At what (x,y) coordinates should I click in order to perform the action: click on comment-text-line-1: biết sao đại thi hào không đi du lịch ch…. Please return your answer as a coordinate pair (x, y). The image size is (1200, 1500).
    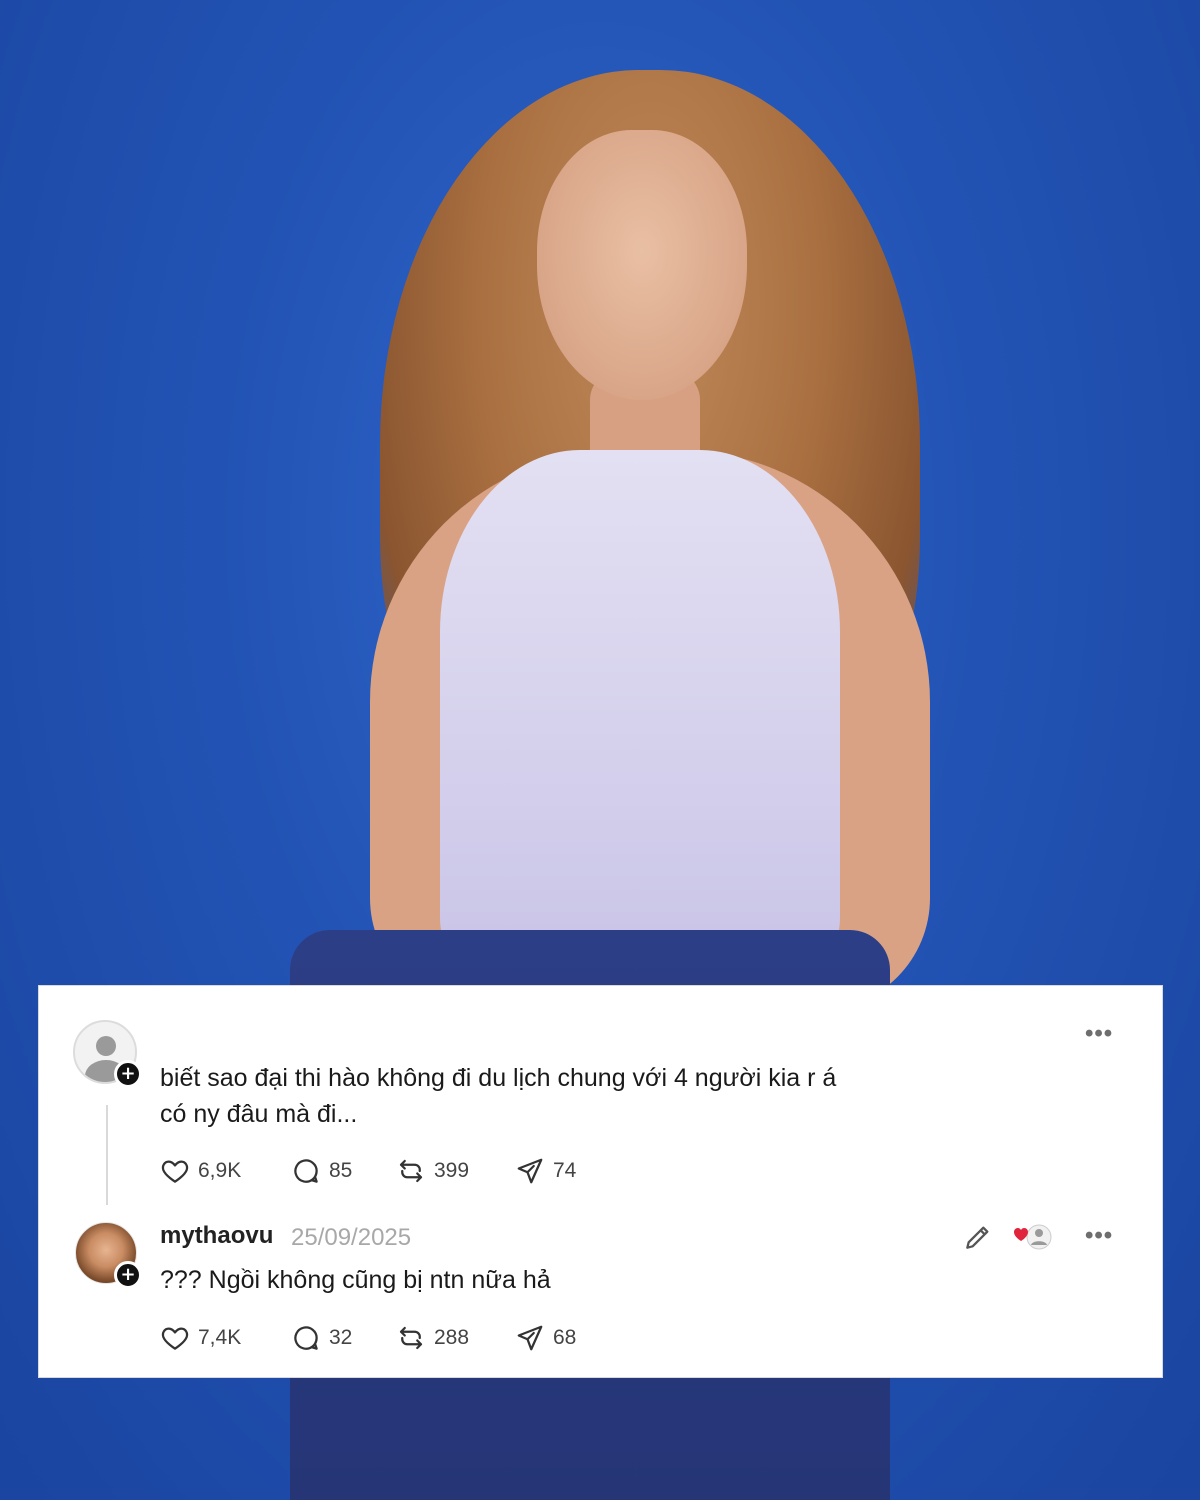
    Looking at the image, I should click on (498, 1078).